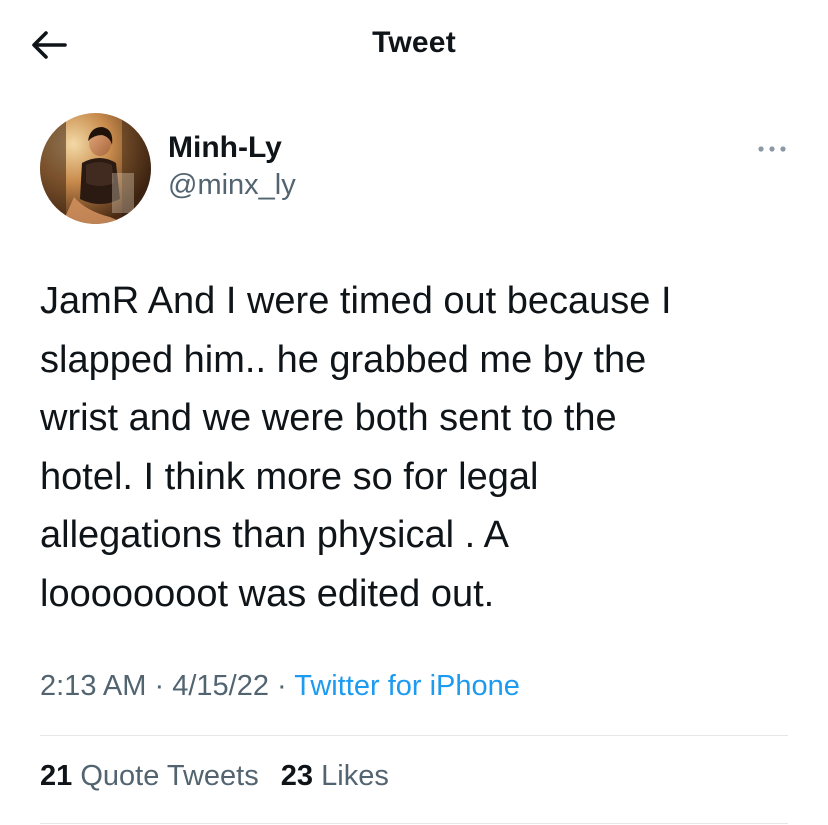 The height and width of the screenshot is (825, 828). I want to click on quote-tweets-label: Quote Tweets, so click(169, 776).